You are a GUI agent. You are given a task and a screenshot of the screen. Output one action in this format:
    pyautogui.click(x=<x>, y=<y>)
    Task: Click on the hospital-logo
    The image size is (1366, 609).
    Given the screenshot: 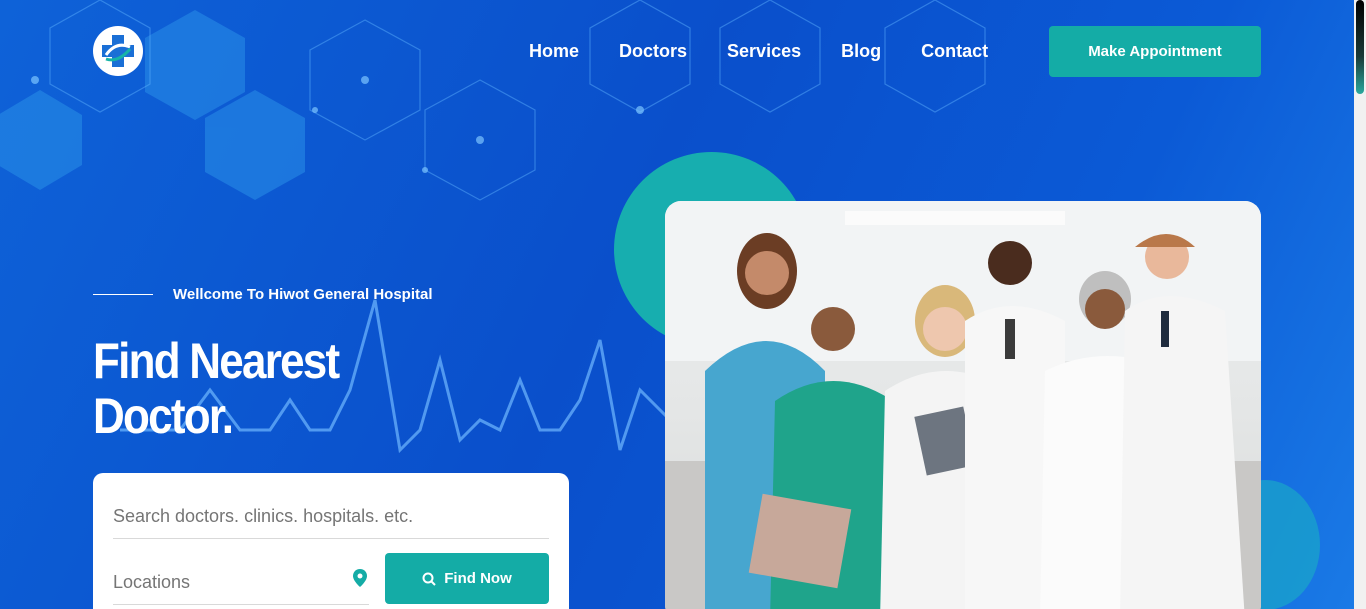 What is the action you would take?
    pyautogui.click(x=118, y=51)
    